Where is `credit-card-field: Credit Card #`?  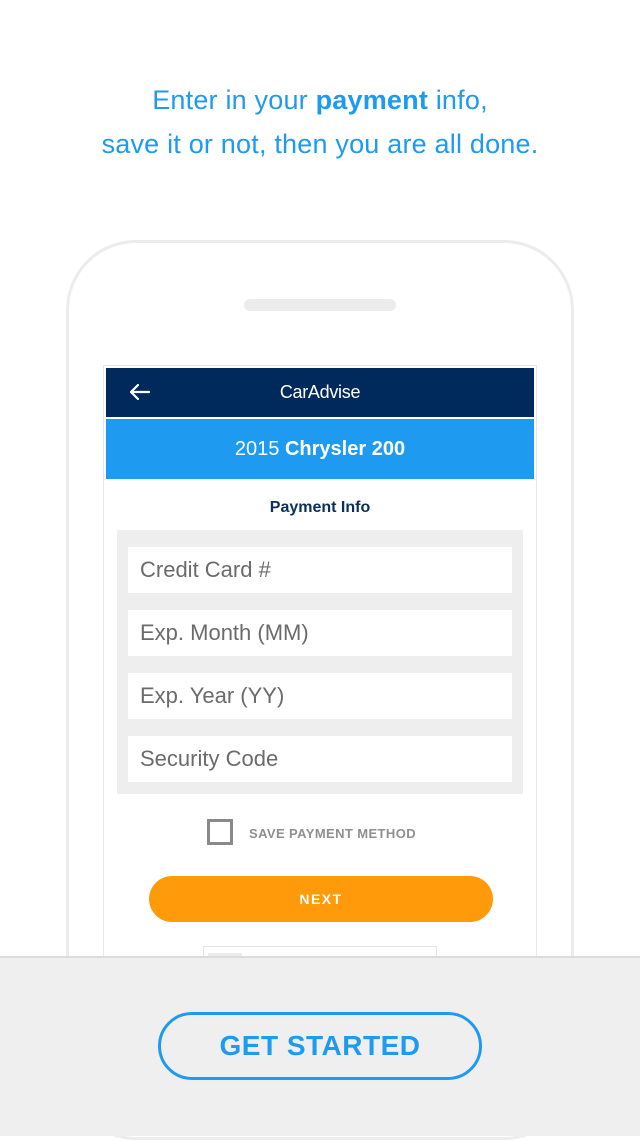 credit-card-field: Credit Card # is located at coordinates (320, 570).